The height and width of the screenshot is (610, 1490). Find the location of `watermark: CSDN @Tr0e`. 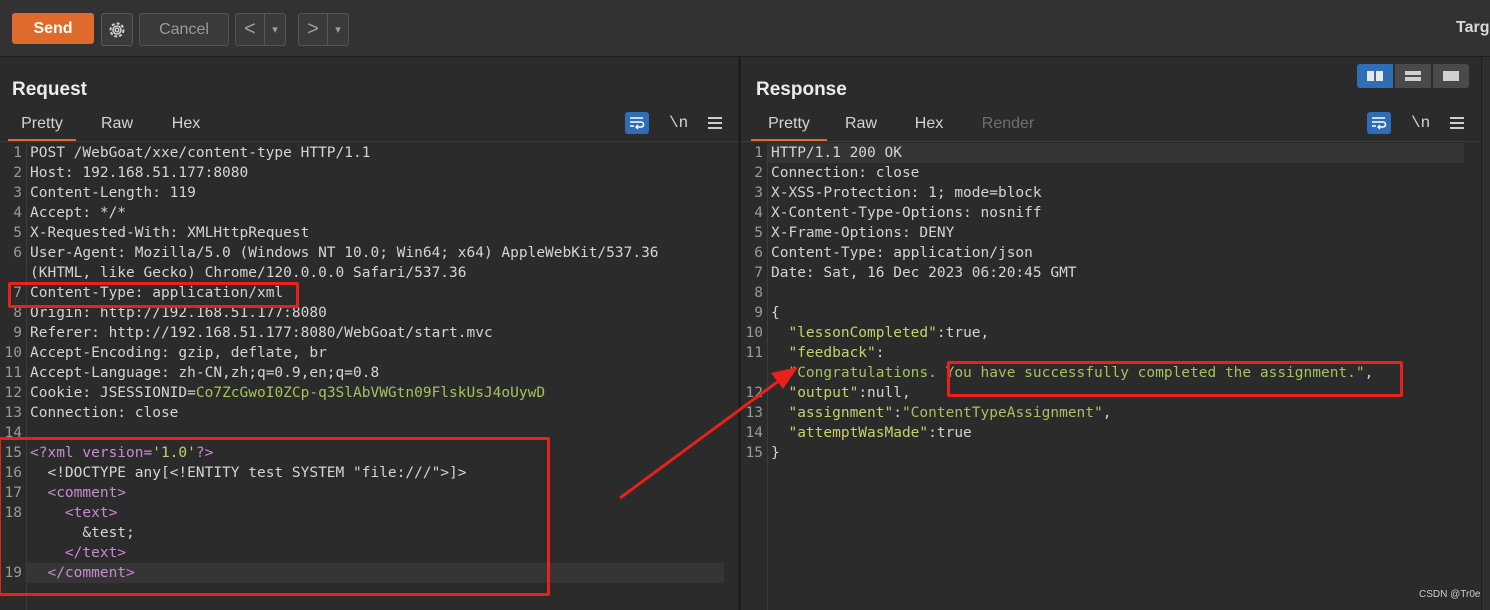

watermark: CSDN @Tr0e is located at coordinates (1450, 594).